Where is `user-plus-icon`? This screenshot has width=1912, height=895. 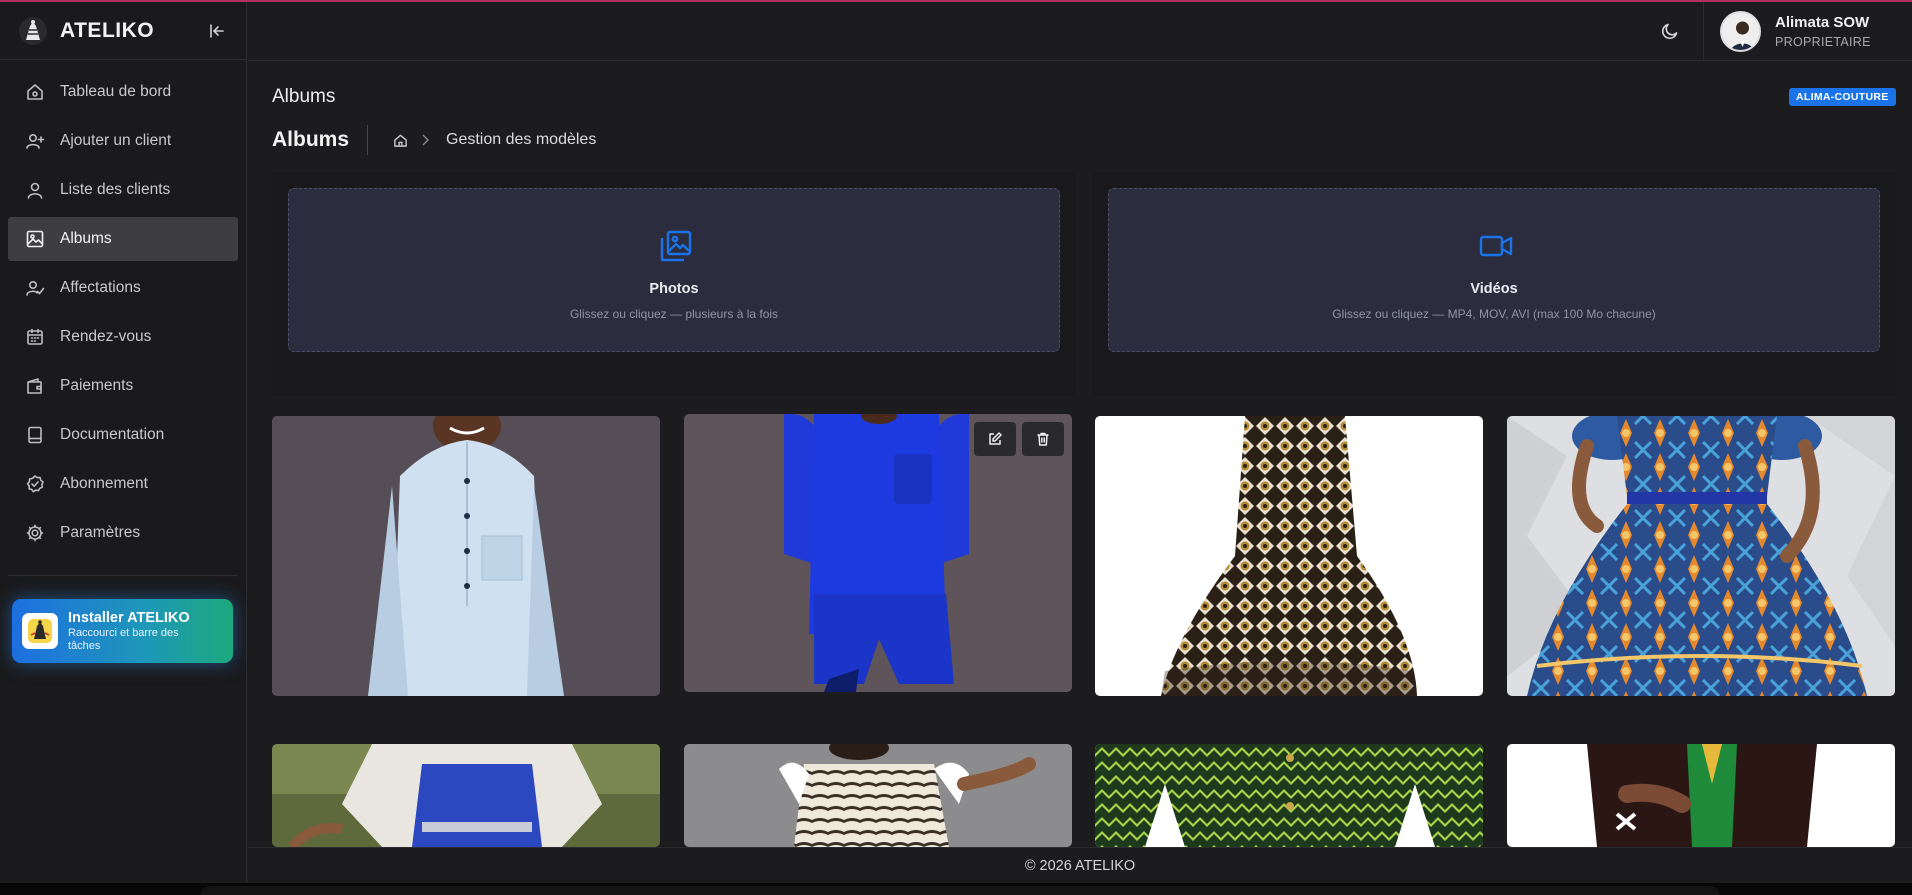 user-plus-icon is located at coordinates (35, 141).